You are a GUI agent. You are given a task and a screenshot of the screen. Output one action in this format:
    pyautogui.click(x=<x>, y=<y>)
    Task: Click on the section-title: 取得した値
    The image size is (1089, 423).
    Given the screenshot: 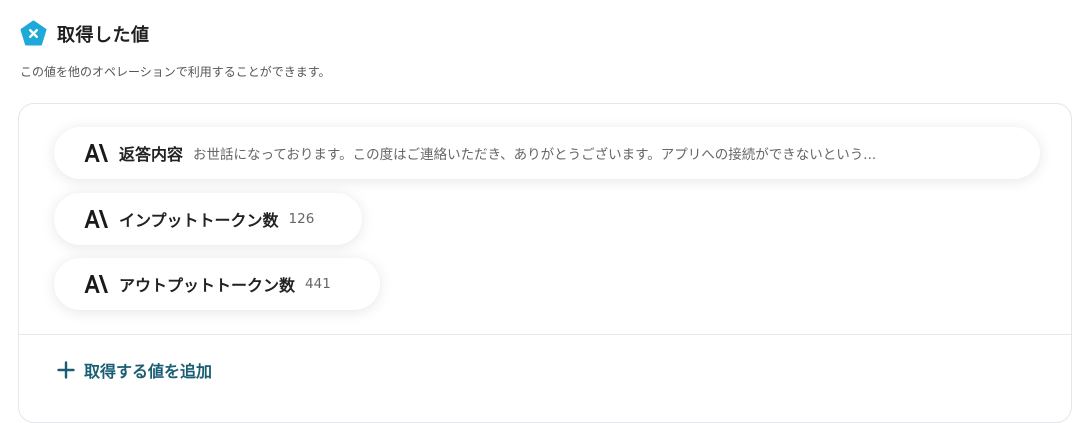 What is the action you would take?
    pyautogui.click(x=103, y=35)
    